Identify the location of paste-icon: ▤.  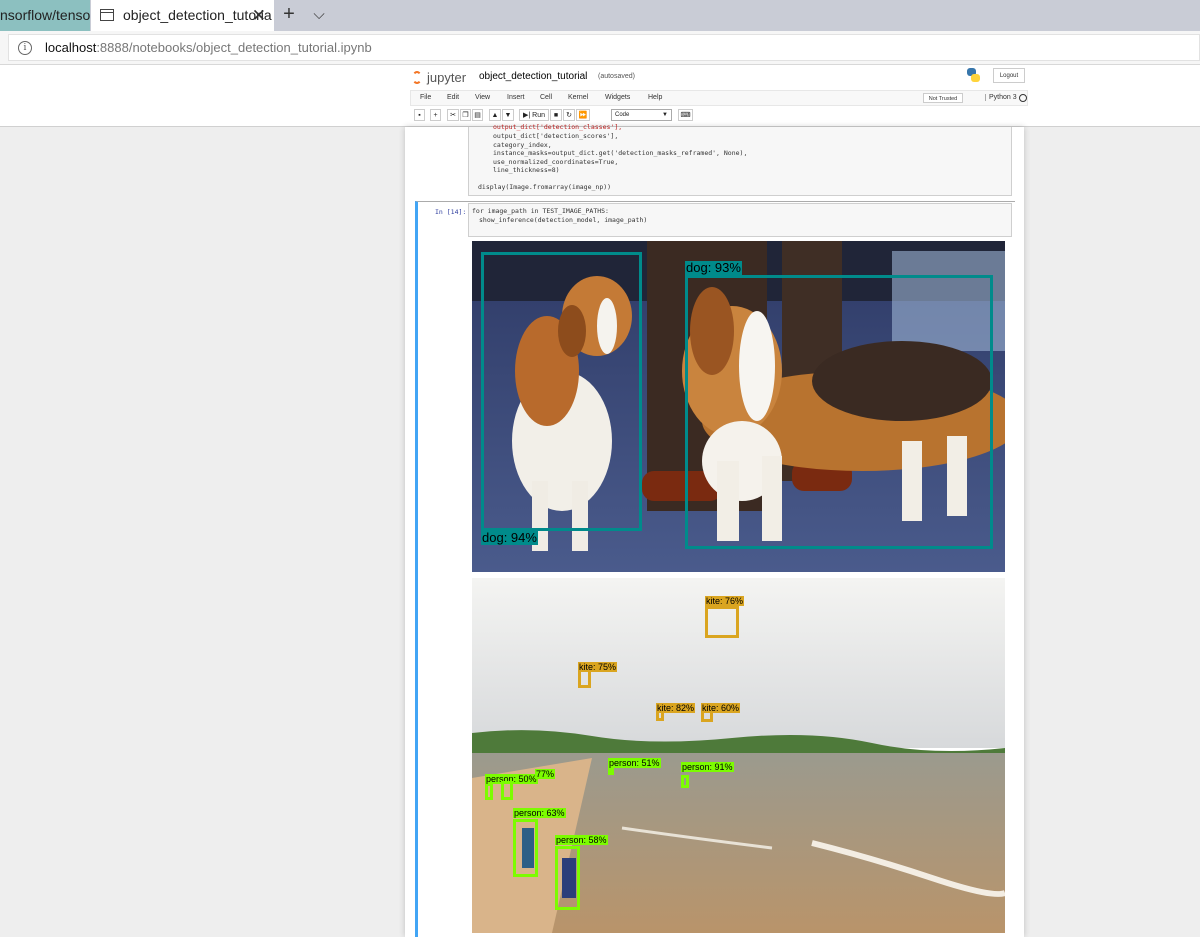
(477, 115).